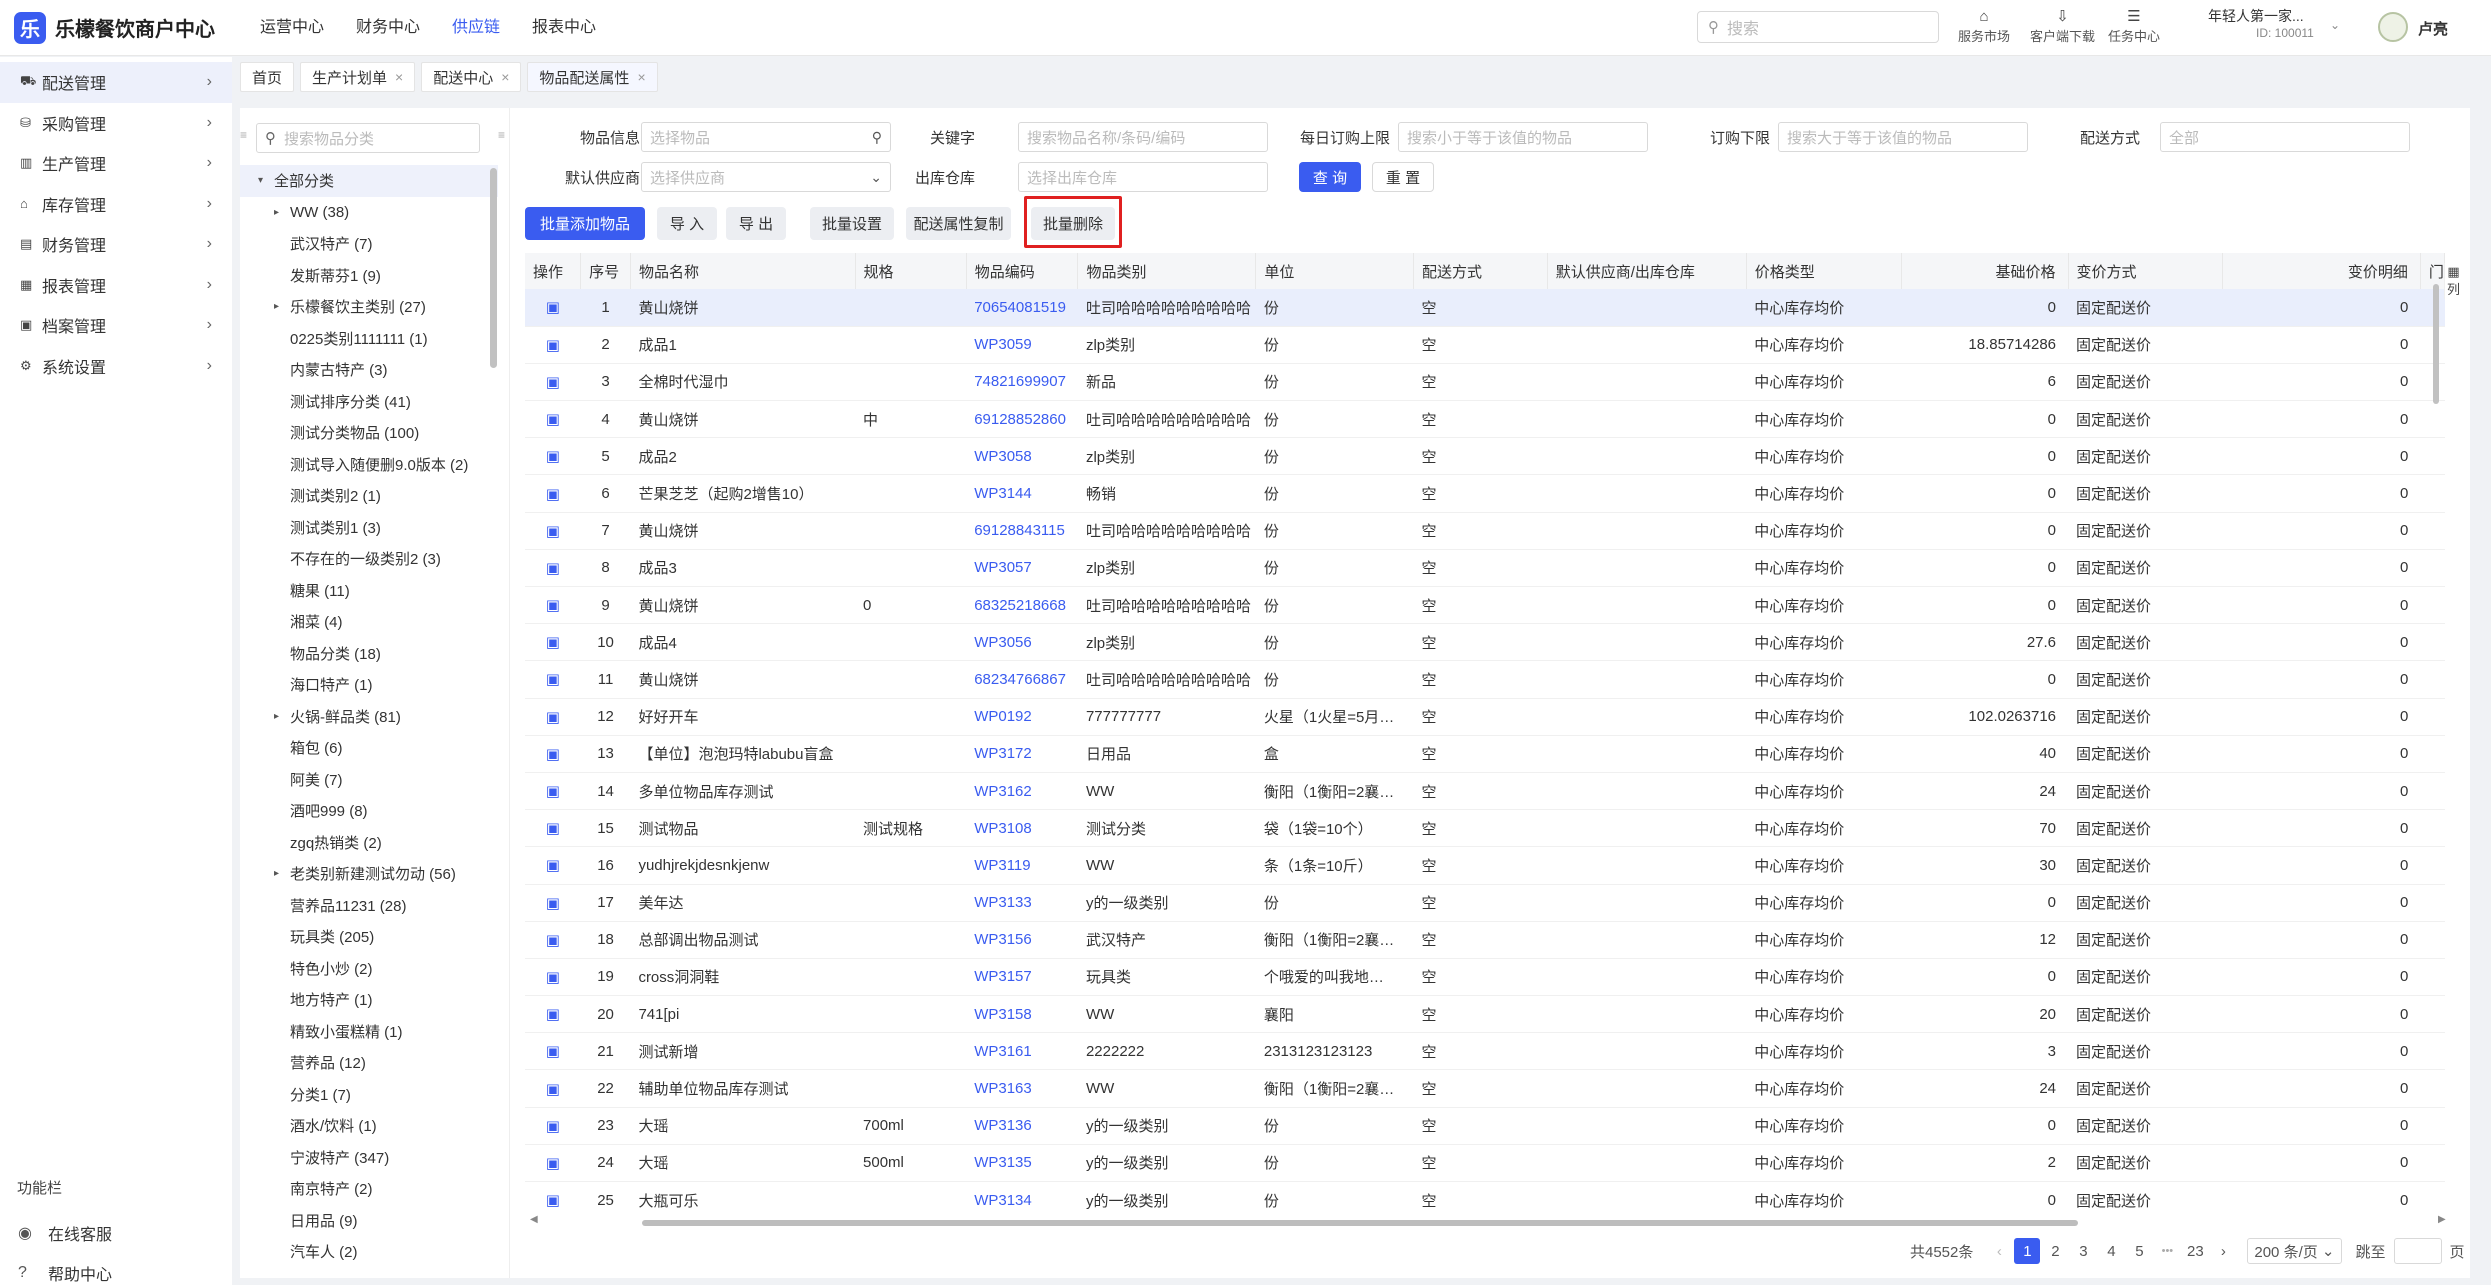 This screenshot has height=1285, width=2491. Describe the element at coordinates (1485, 493) in the screenshot. I see `table-row: ▣ 6 芒果芝芝（起购2增售10） WP3144 畅销份空中心库存均价 0 固定配送价 0` at that location.